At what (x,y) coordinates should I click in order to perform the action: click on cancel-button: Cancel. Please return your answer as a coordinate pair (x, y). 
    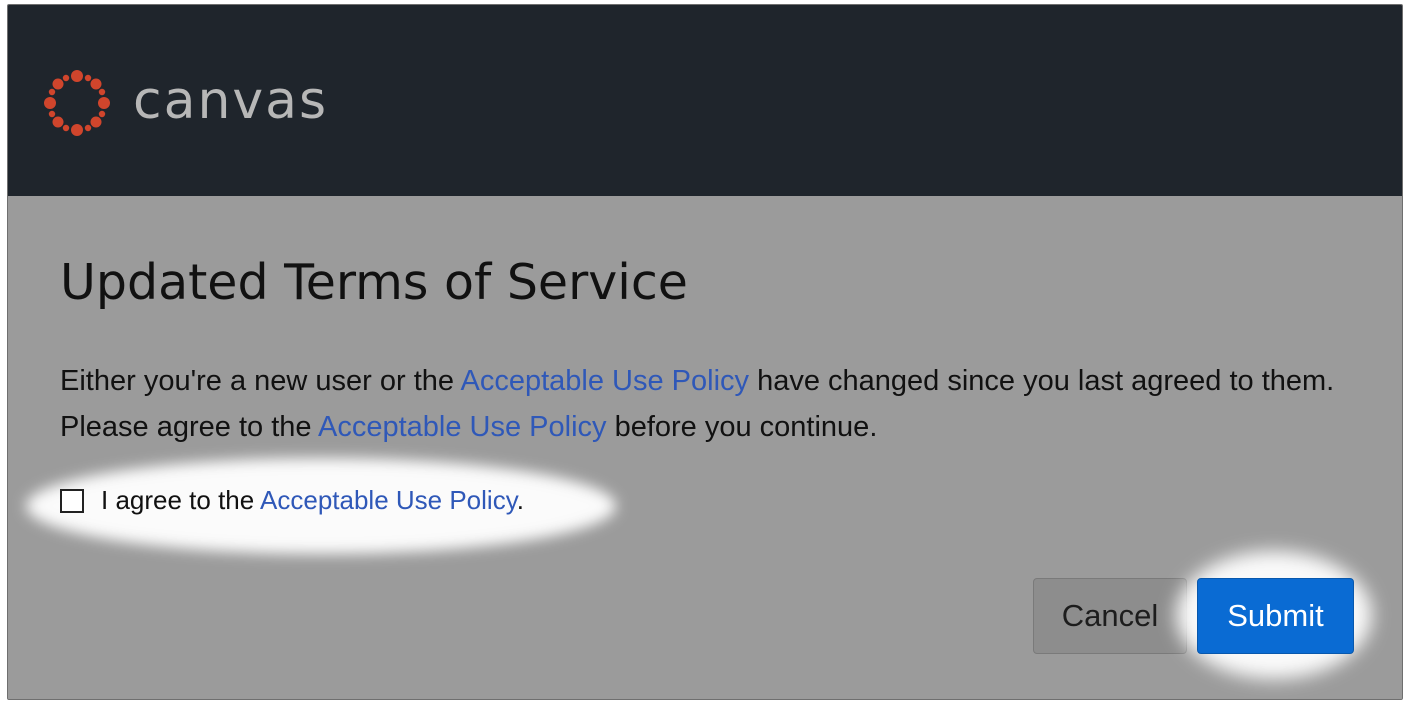
    Looking at the image, I should click on (1110, 616).